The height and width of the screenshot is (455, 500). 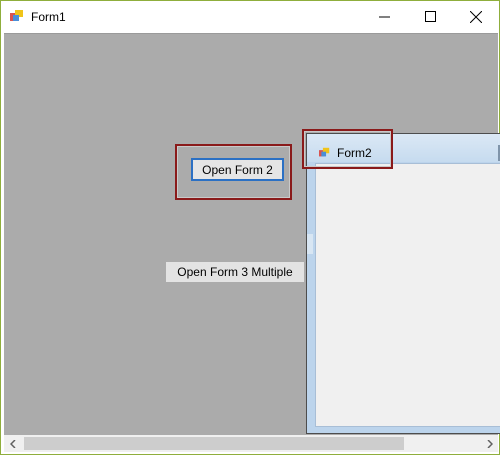 What do you see at coordinates (16, 15) in the screenshot?
I see `form-app-icon` at bounding box center [16, 15].